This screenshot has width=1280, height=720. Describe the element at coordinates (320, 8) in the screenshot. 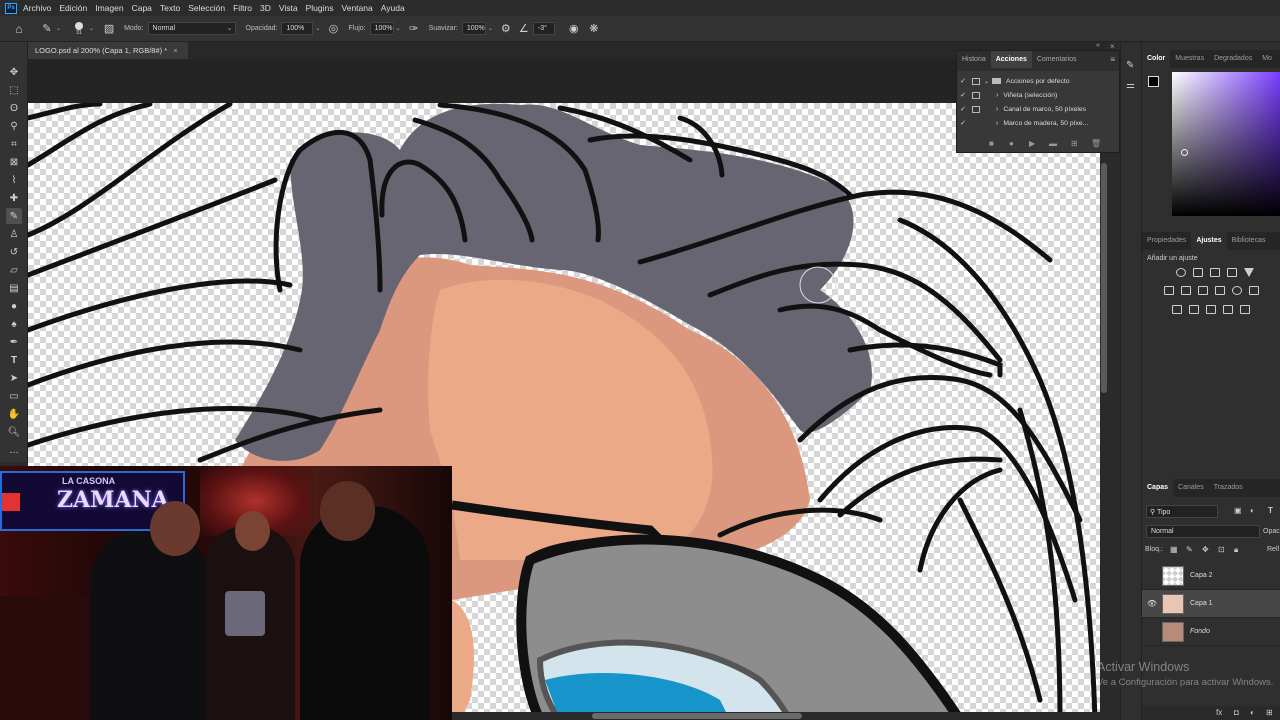

I see `menu-plugins: Plugins` at that location.